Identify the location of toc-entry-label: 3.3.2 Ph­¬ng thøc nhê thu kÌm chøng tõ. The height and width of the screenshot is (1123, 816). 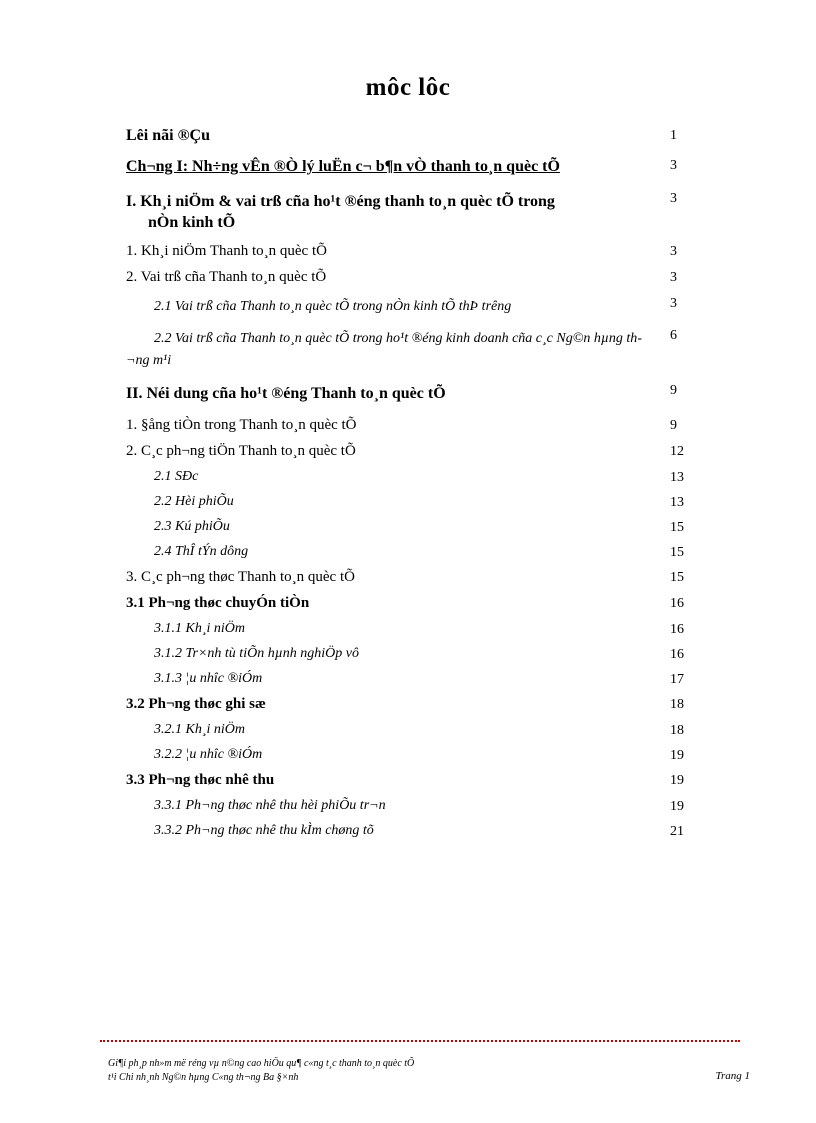
(264, 830).